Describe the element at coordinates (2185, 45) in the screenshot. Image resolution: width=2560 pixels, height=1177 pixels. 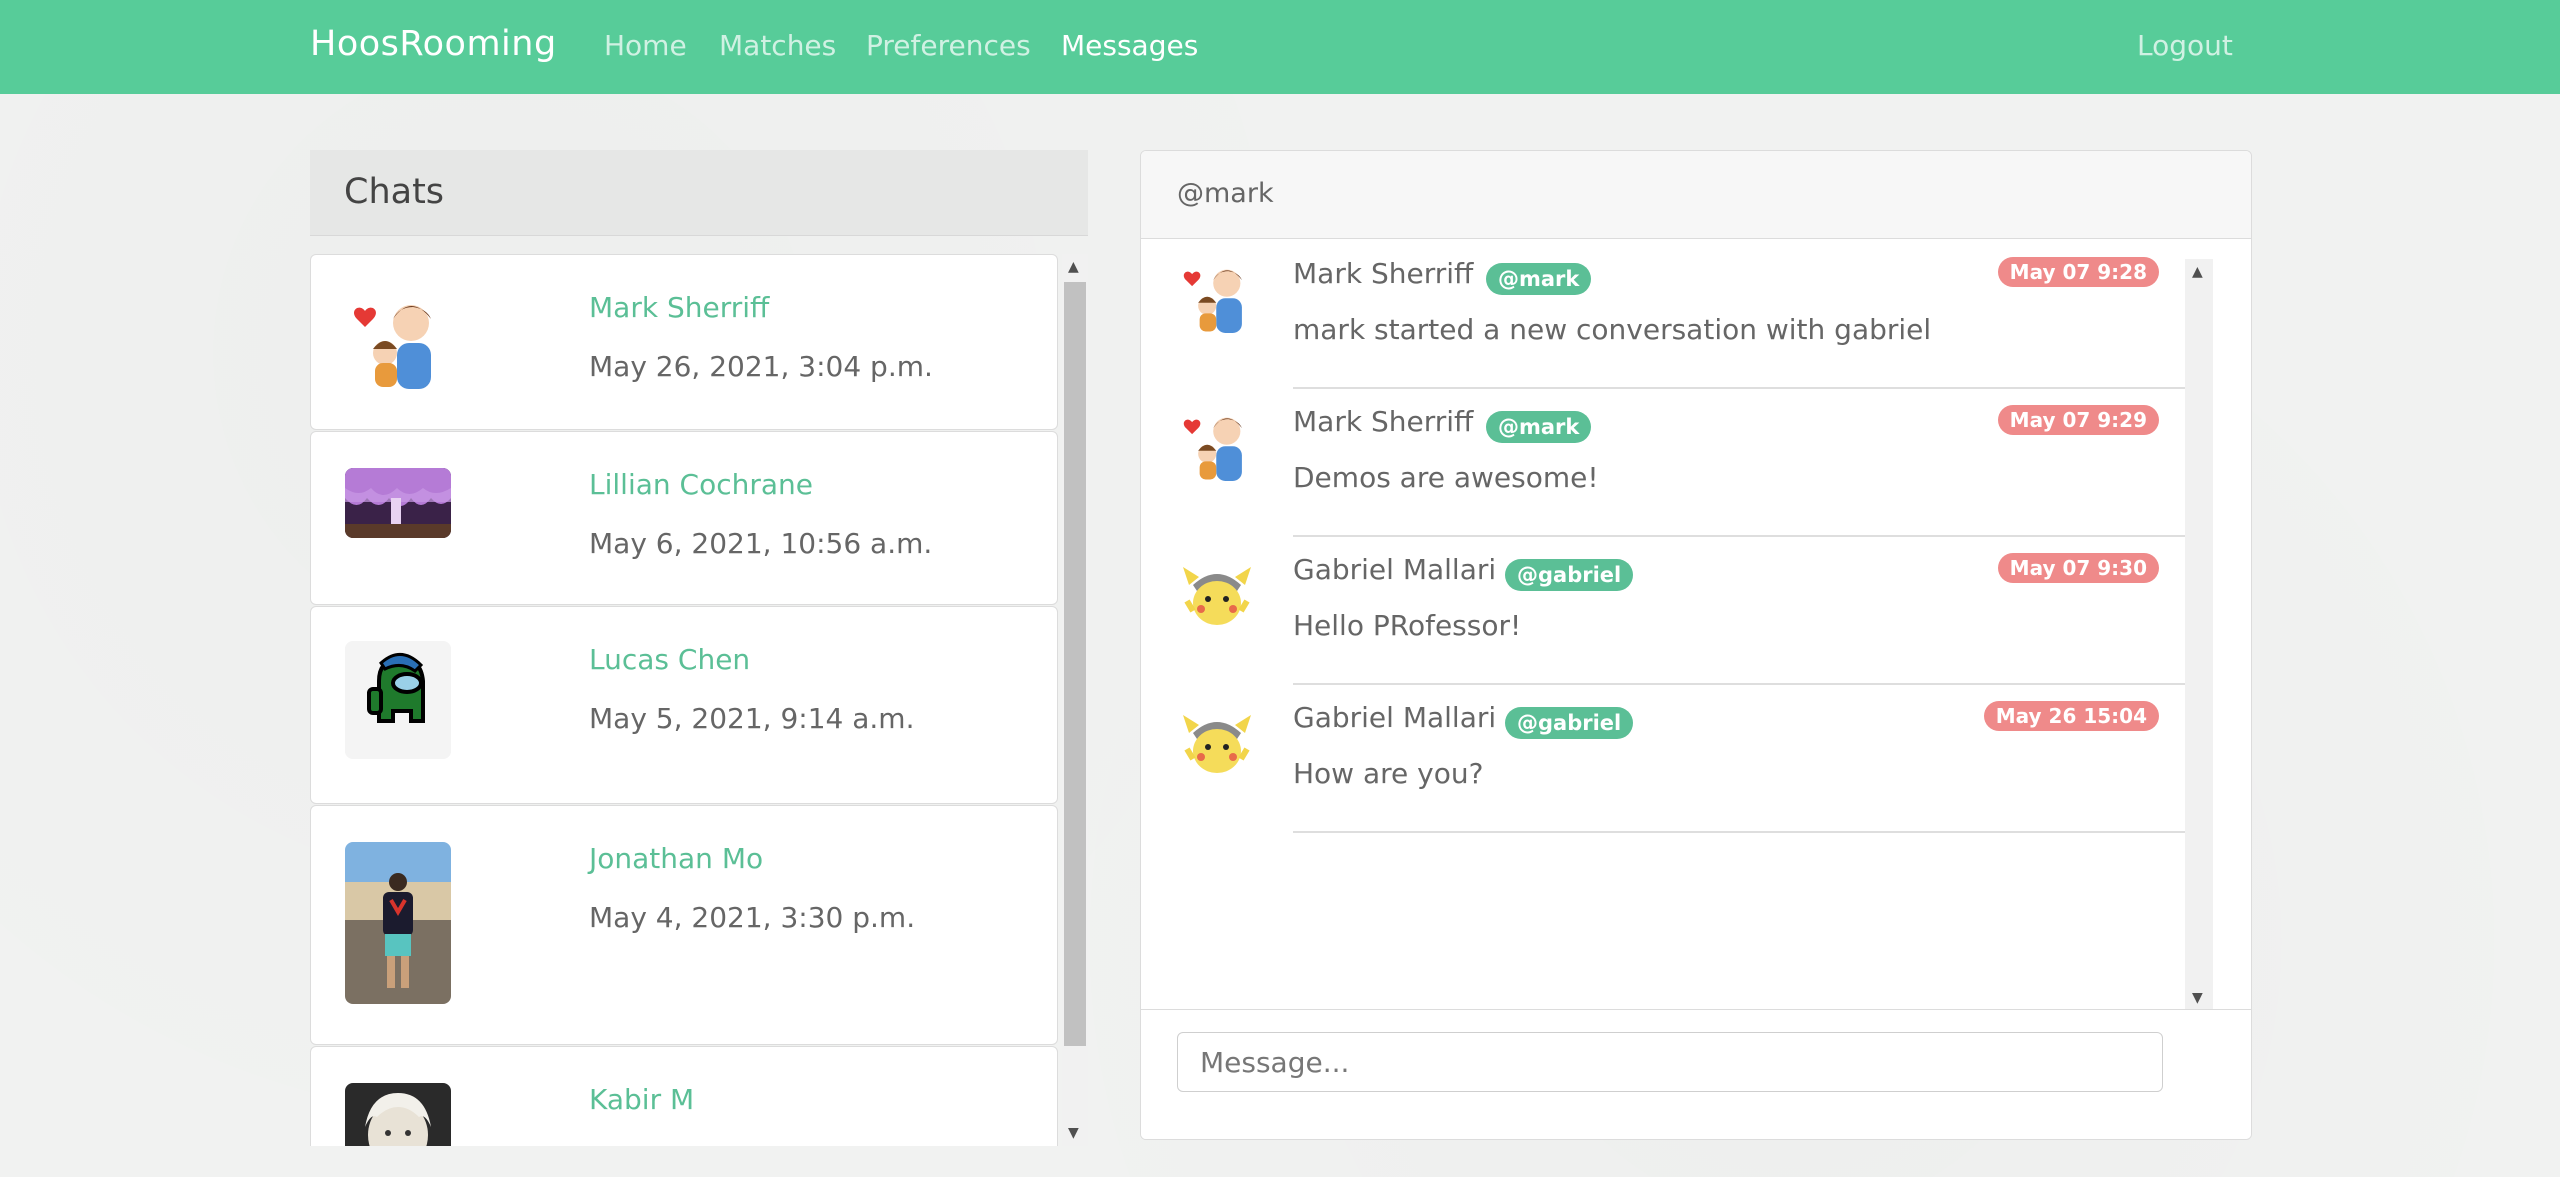
I see `logout-link: Logout` at that location.